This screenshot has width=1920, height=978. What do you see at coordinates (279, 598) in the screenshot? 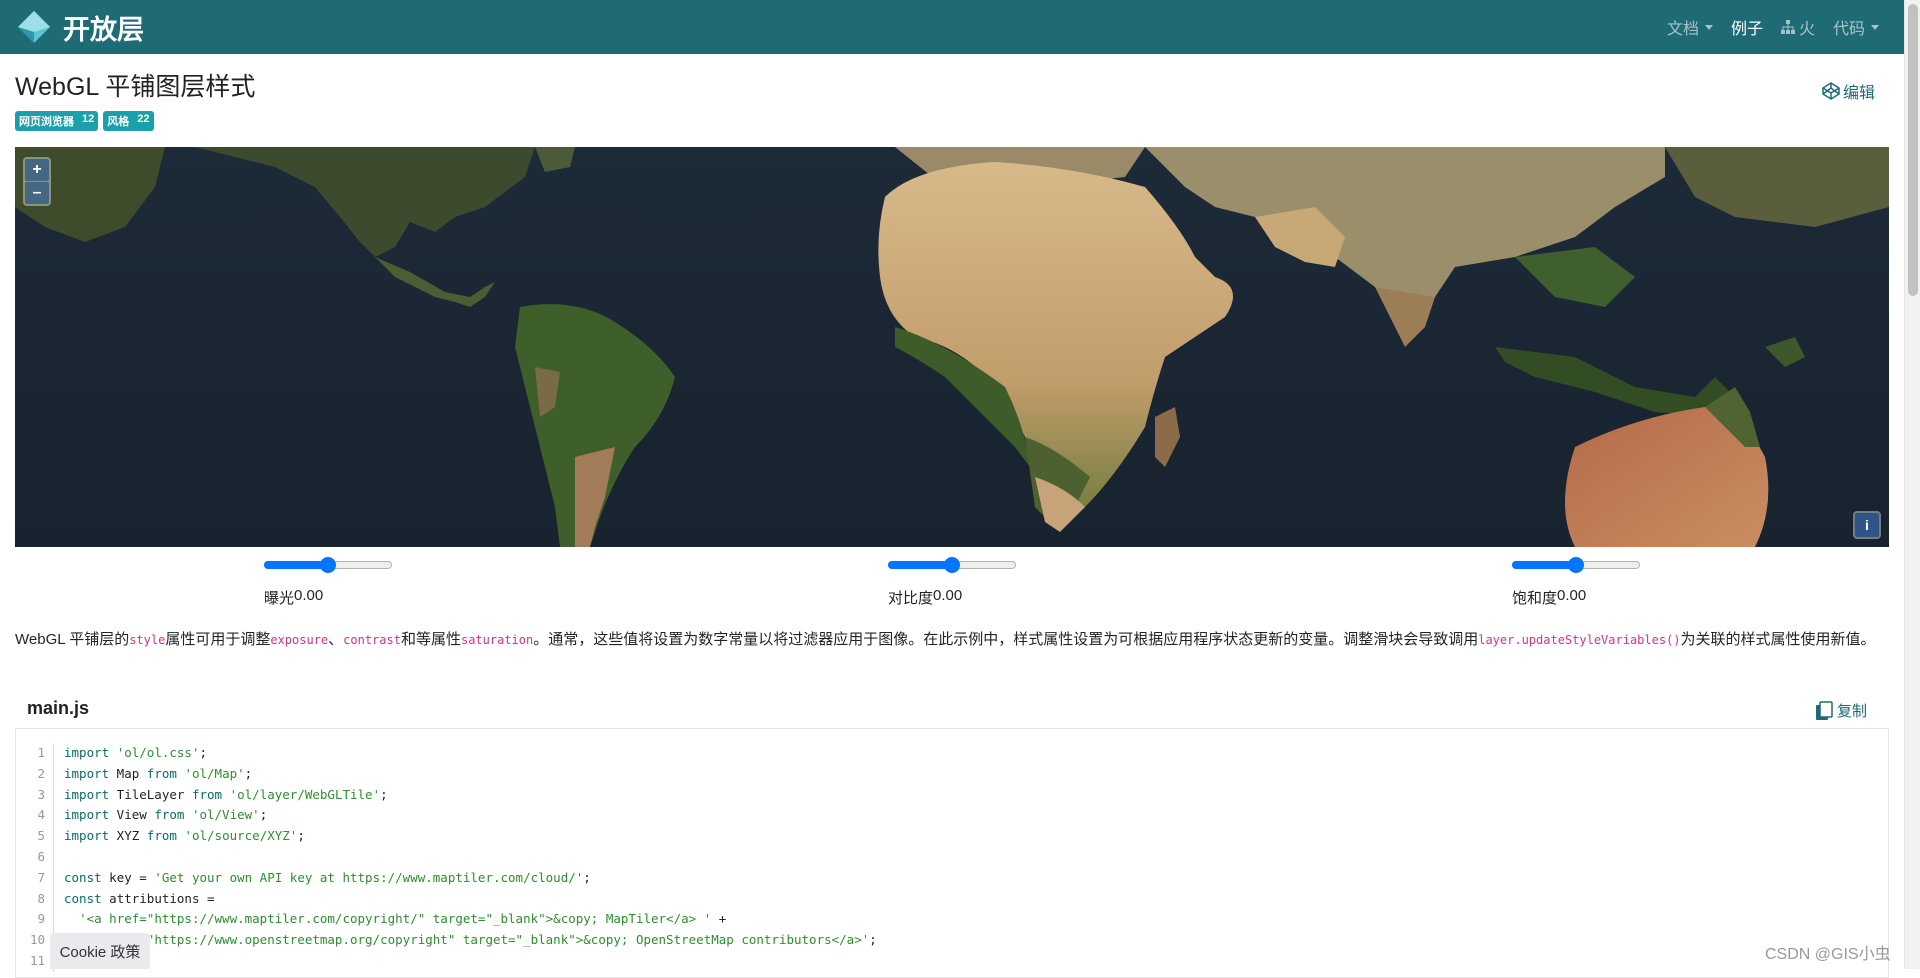
I see `control-label-text: 曝光` at bounding box center [279, 598].